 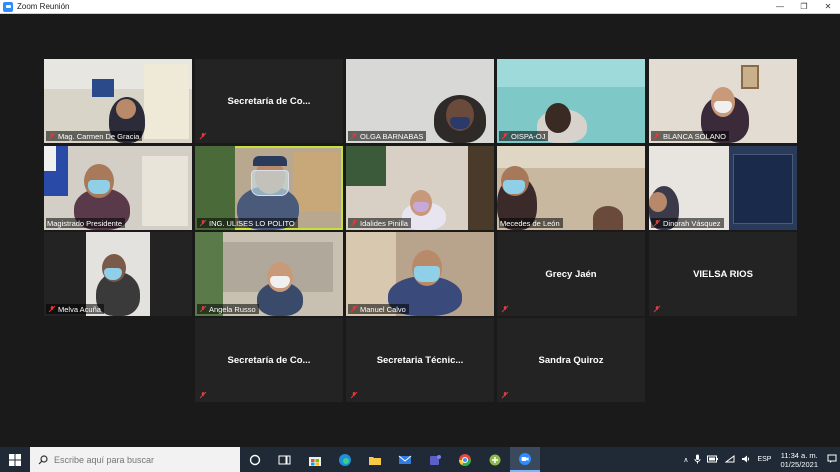 What do you see at coordinates (139, 459) in the screenshot?
I see `search-input` at bounding box center [139, 459].